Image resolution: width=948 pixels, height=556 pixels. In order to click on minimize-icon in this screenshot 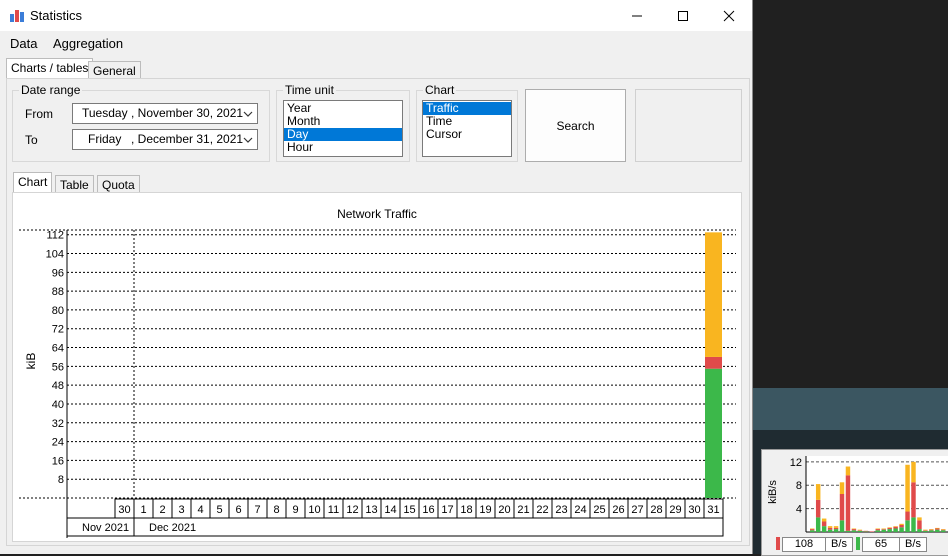, I will do `click(637, 15)`.